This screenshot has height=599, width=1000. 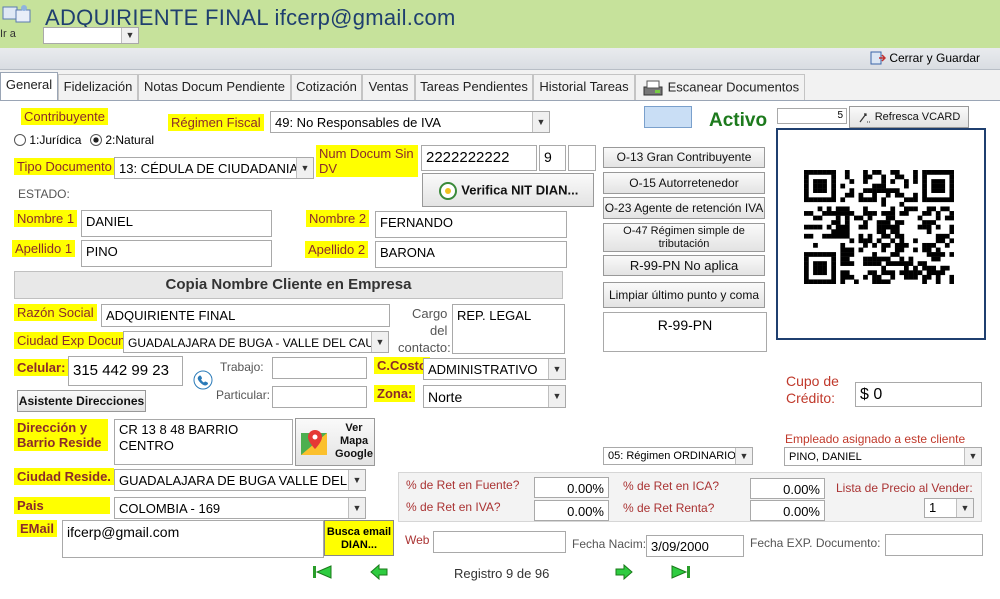 I want to click on trabajo-input, so click(x=319, y=368).